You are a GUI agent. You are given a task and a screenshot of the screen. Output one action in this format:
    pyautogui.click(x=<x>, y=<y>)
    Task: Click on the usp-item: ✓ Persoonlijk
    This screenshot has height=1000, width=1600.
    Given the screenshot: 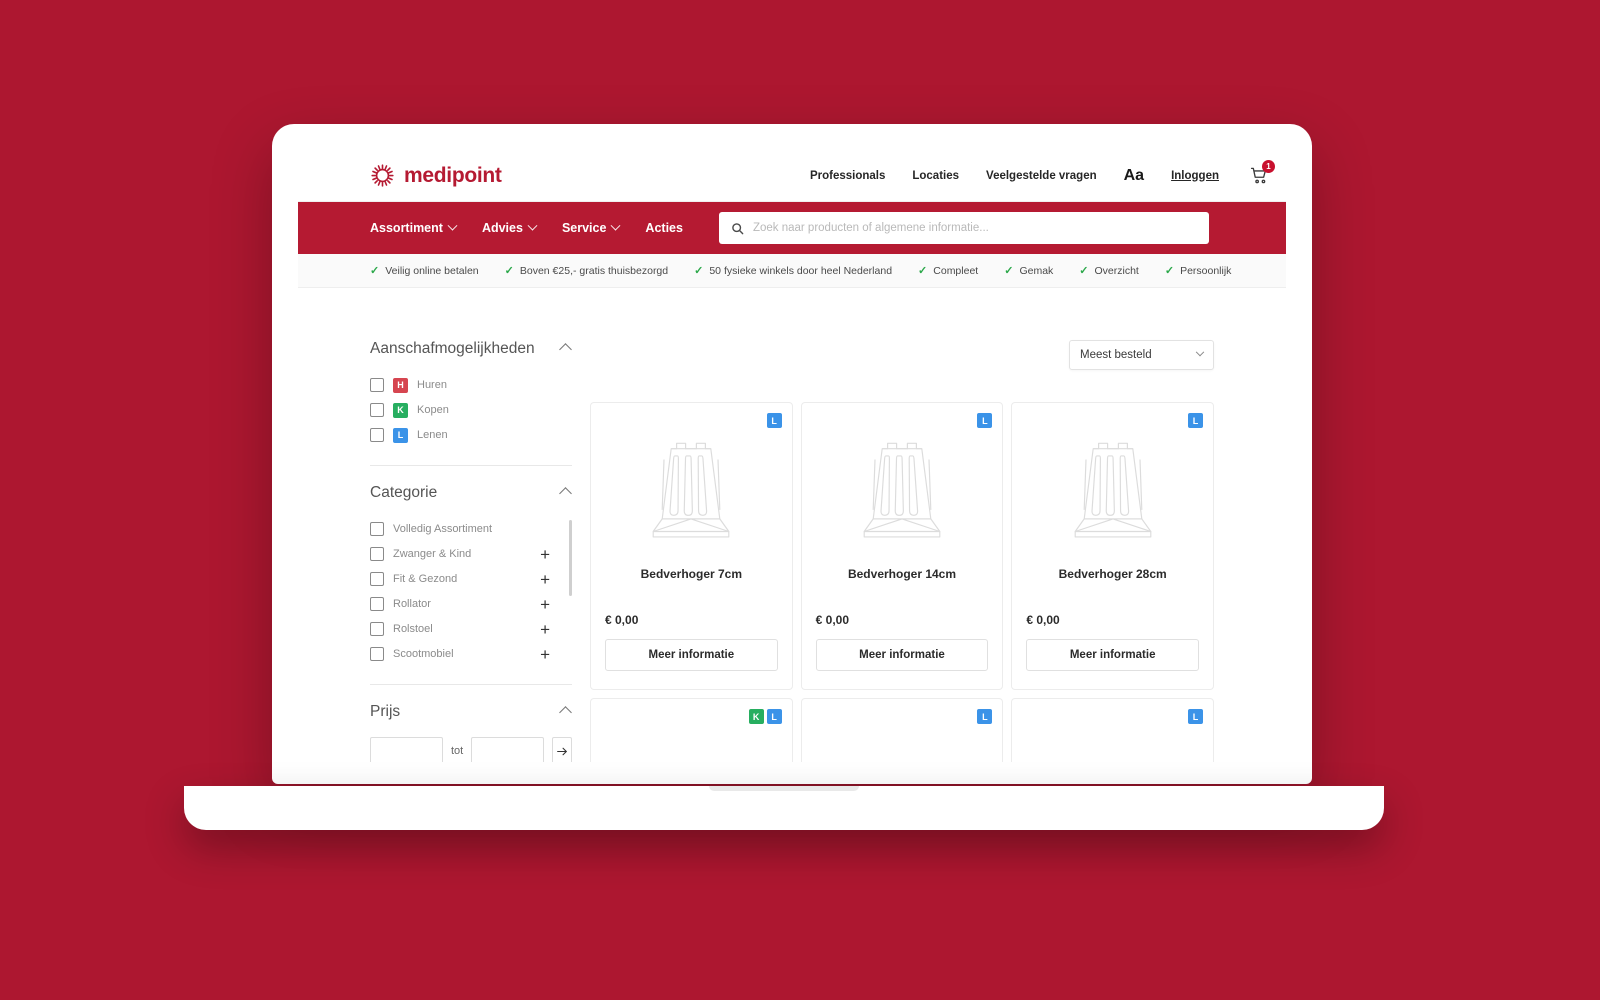 What is the action you would take?
    pyautogui.click(x=1198, y=271)
    